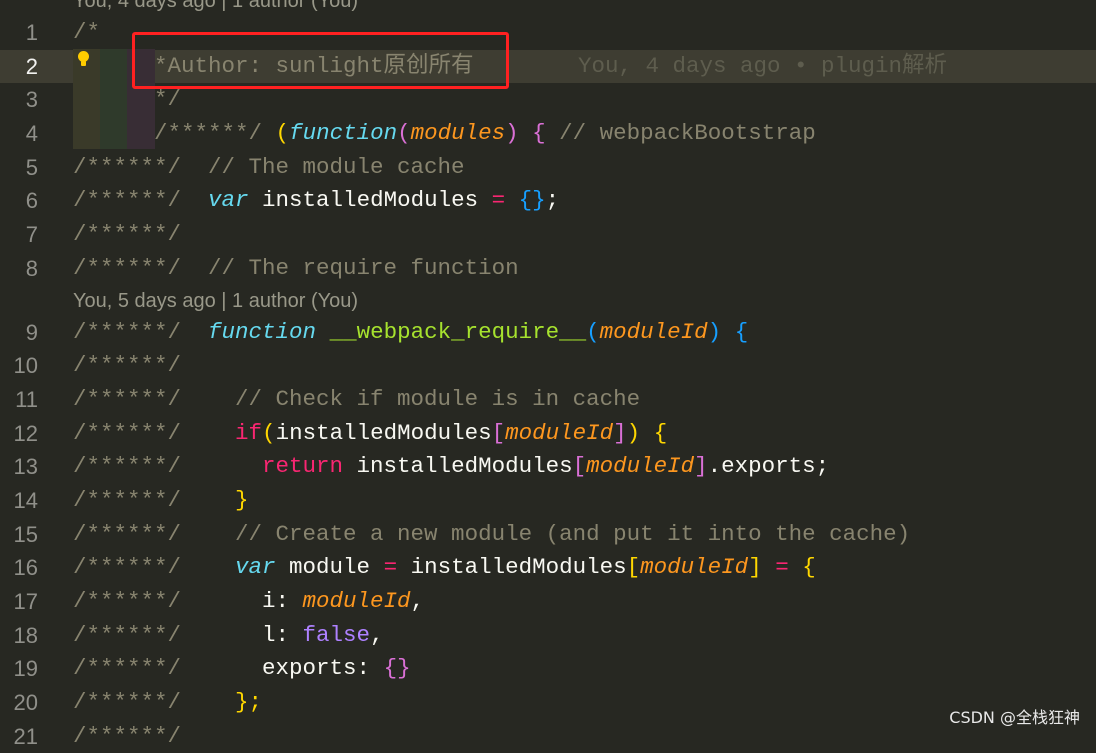  What do you see at coordinates (83, 59) in the screenshot?
I see `lightbulb-icon` at bounding box center [83, 59].